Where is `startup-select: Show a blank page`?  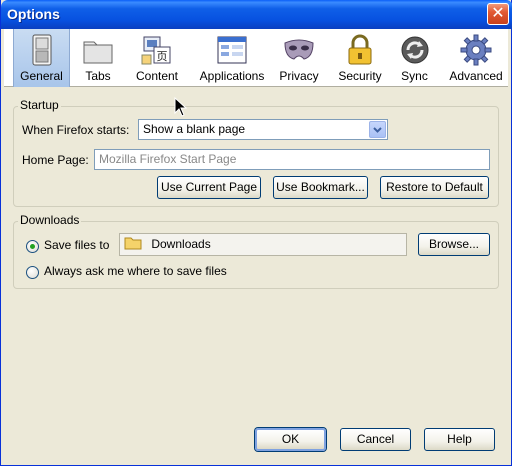 startup-select: Show a blank page is located at coordinates (263, 129).